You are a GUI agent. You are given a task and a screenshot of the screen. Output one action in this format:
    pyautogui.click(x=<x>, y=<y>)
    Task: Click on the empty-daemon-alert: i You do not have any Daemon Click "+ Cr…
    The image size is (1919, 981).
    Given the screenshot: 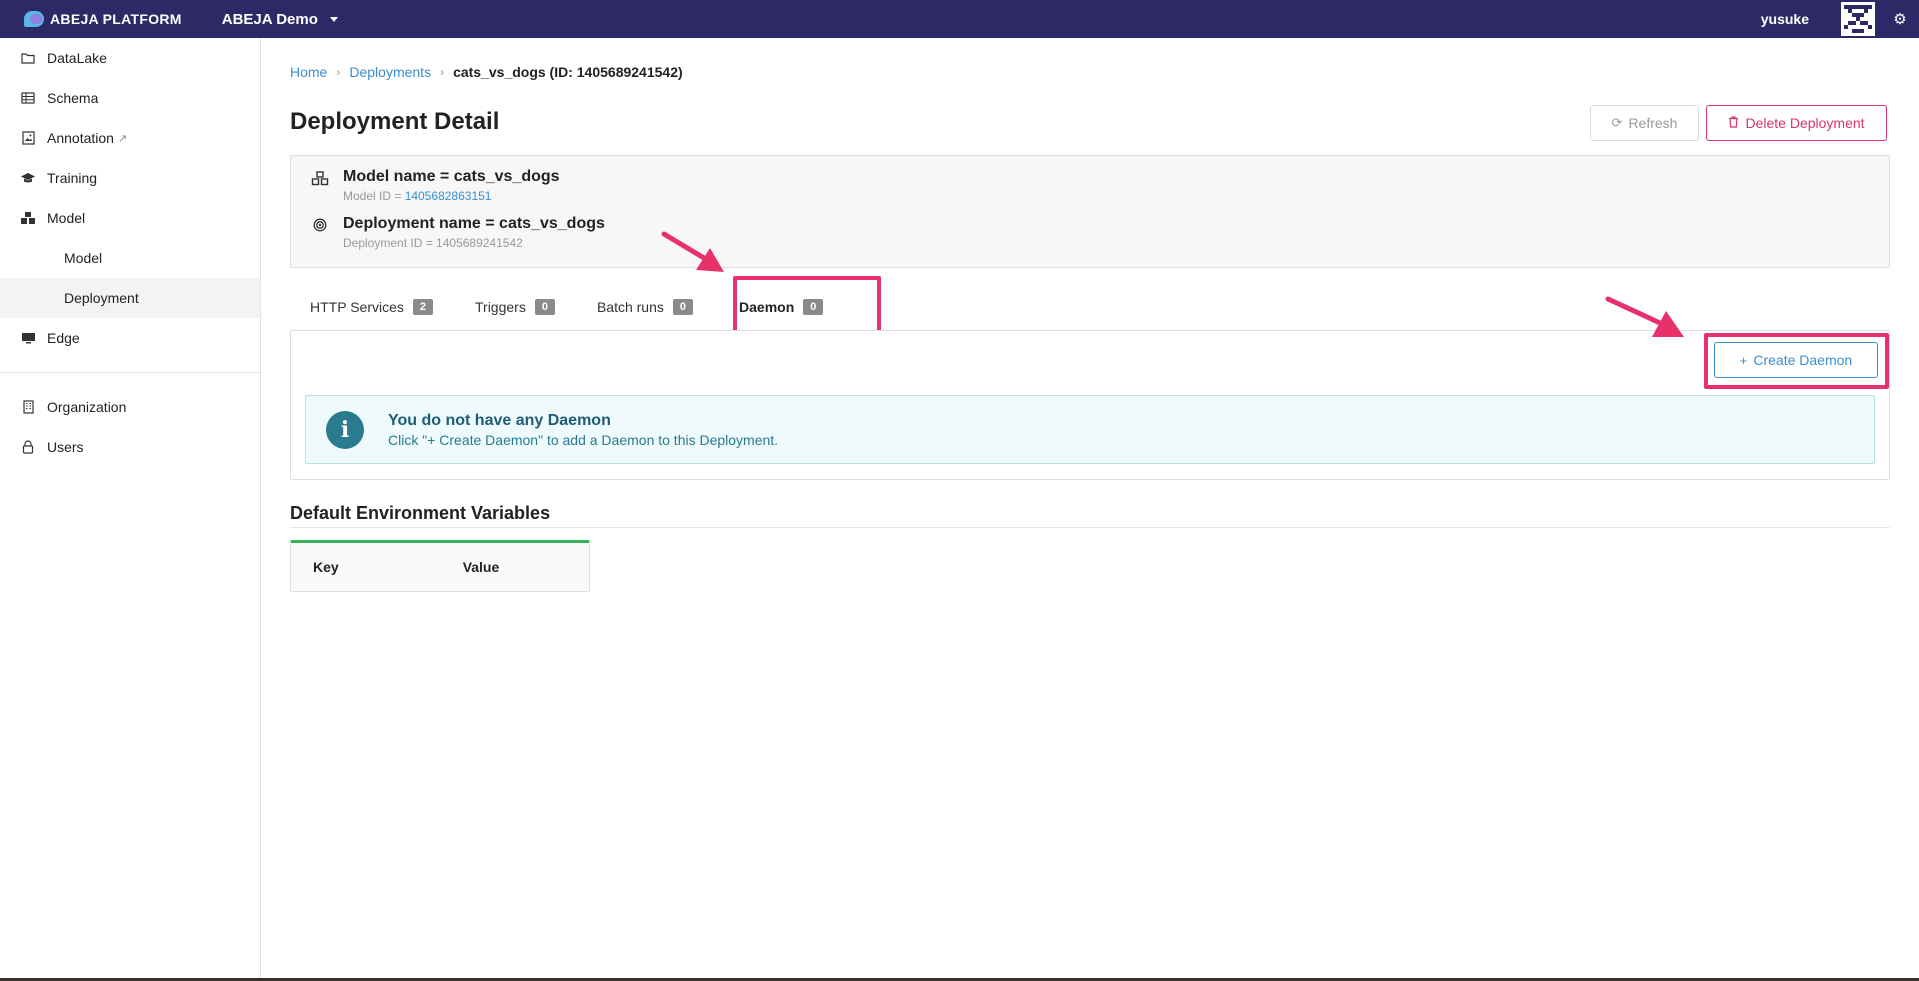 What is the action you would take?
    pyautogui.click(x=1090, y=429)
    